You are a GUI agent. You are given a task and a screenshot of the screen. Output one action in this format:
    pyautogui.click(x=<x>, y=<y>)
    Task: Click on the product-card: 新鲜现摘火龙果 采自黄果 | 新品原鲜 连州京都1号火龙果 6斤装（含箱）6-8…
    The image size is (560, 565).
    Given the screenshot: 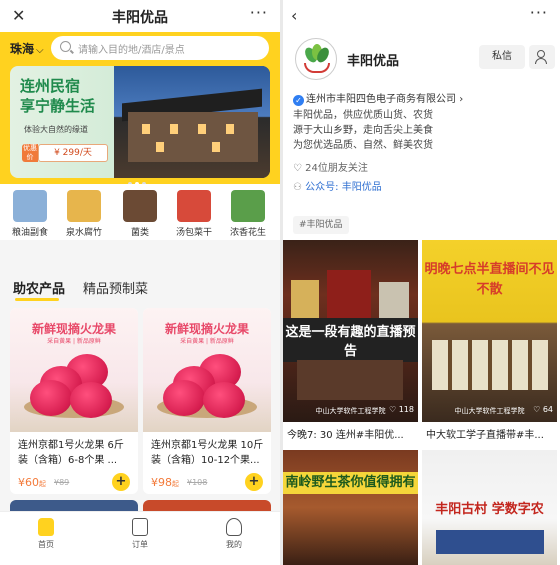 What is the action you would take?
    pyautogui.click(x=74, y=401)
    